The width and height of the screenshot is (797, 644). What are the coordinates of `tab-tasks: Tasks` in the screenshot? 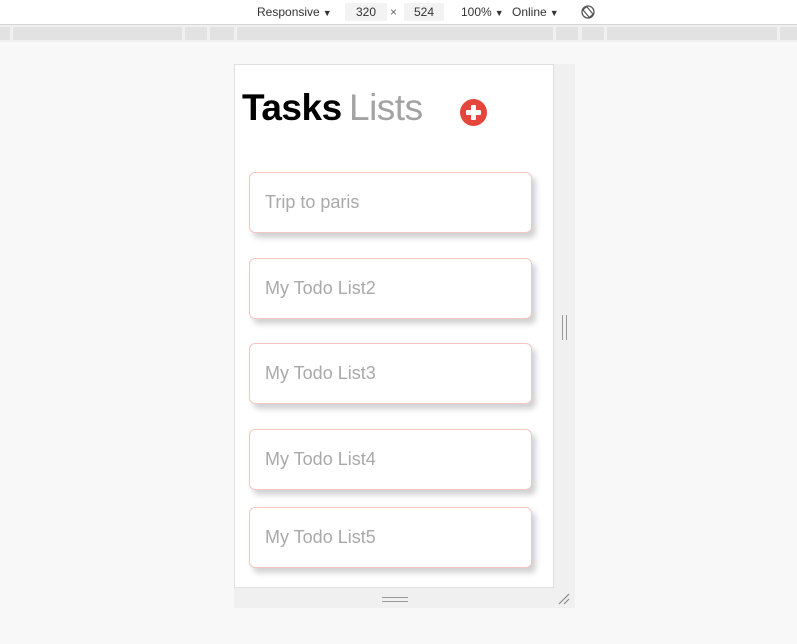 It's located at (292, 108).